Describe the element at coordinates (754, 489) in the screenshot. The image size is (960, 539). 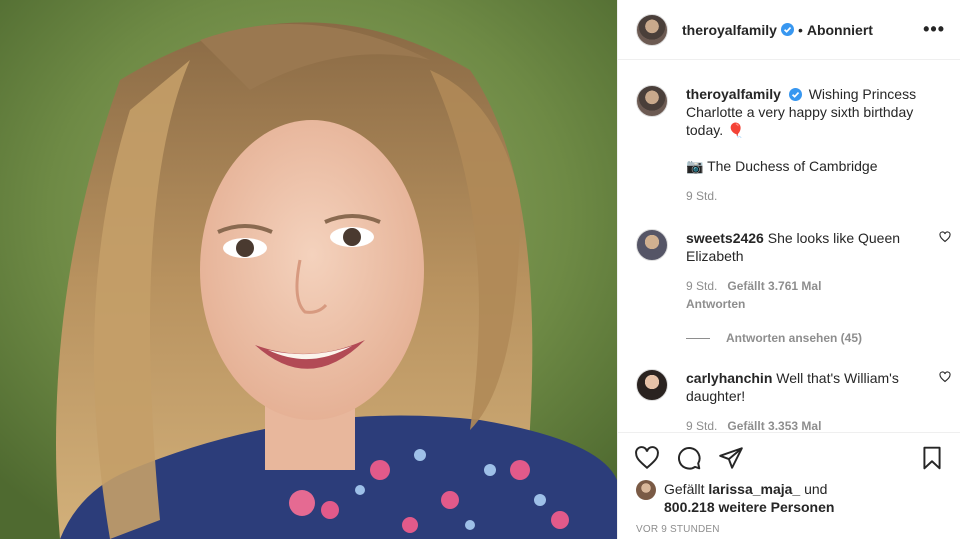
I see `liker-username: larissa_maja_` at that location.